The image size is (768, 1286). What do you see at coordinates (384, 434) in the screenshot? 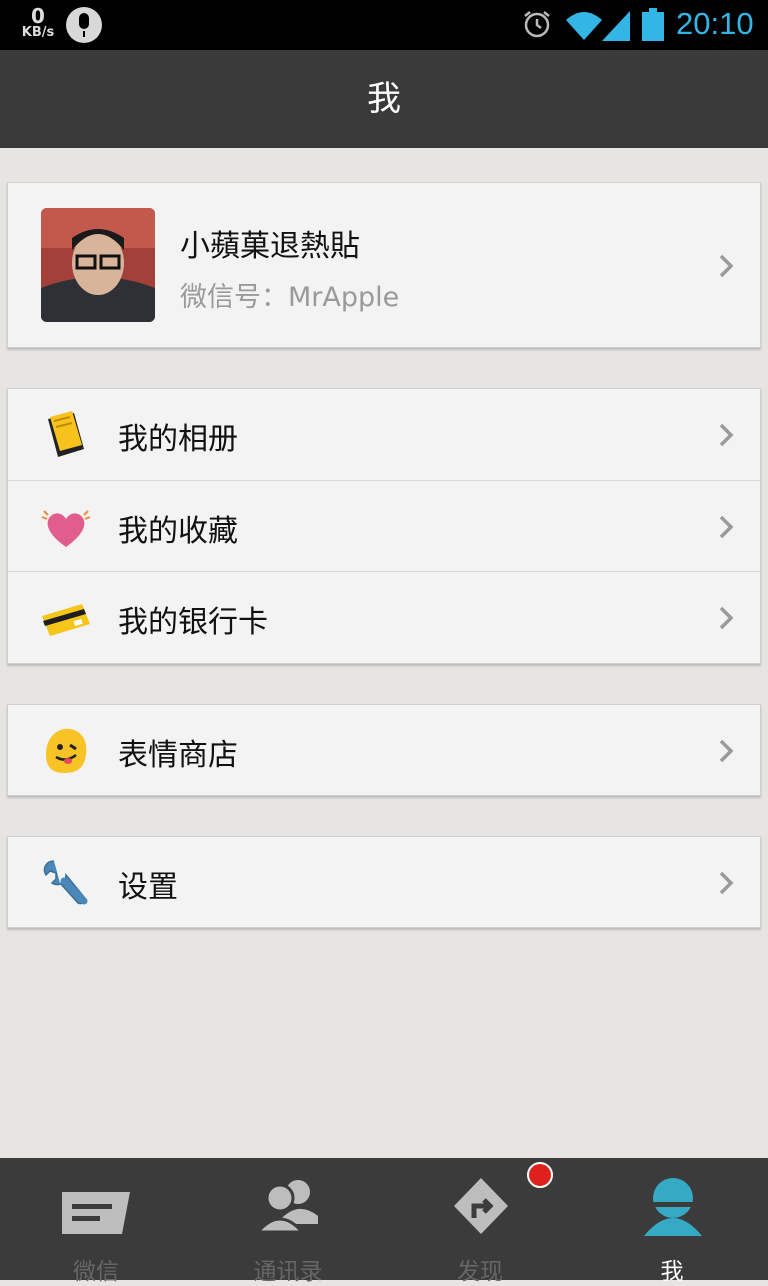
I see `menu-item-album: 我的相册` at bounding box center [384, 434].